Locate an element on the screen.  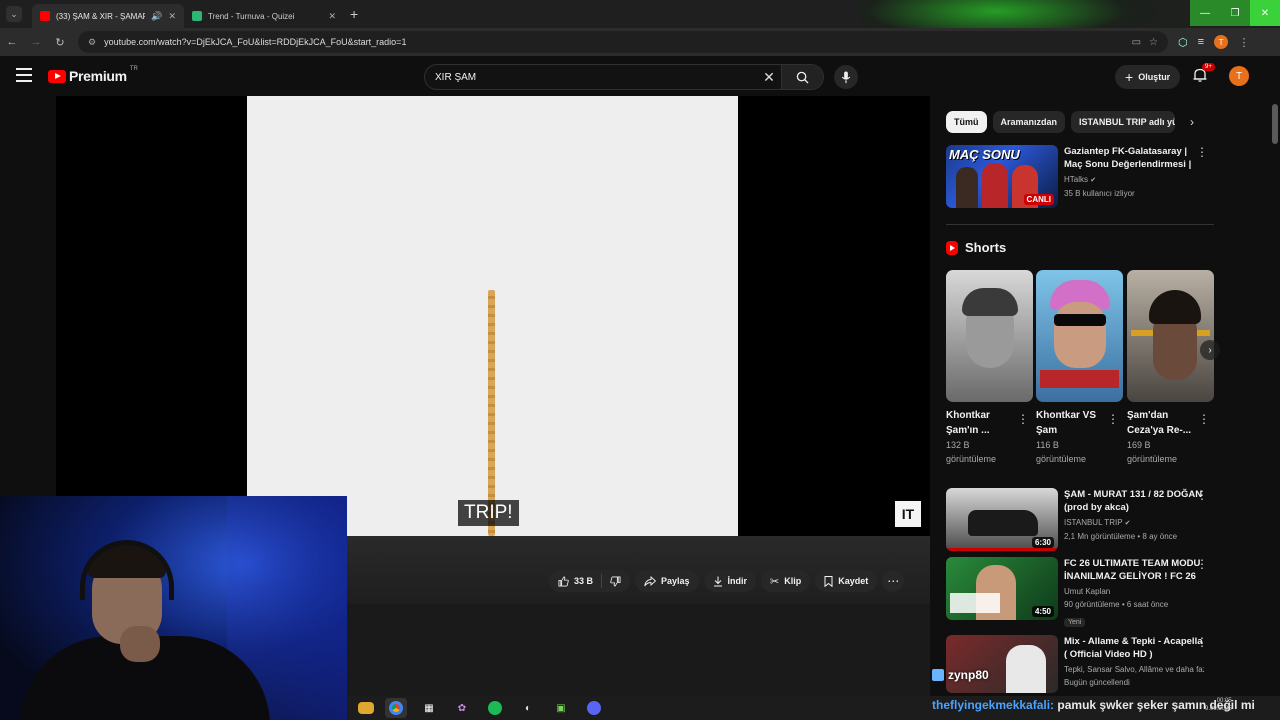
search-input is located at coordinates (591, 77).